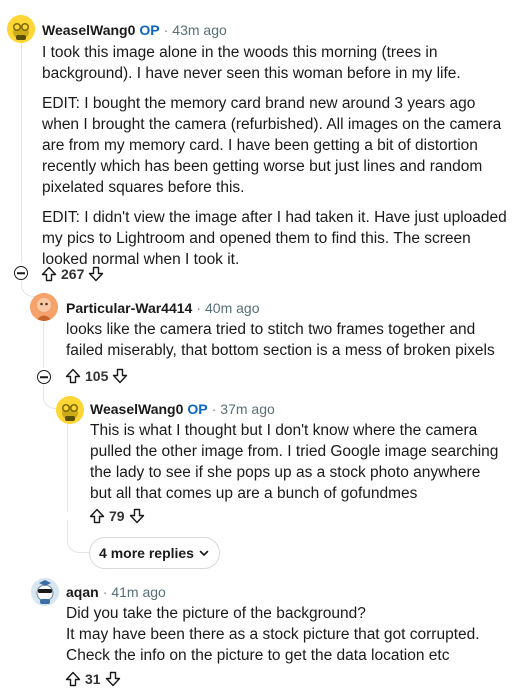 The image size is (517, 693). I want to click on username: Particular-War4414, so click(129, 308).